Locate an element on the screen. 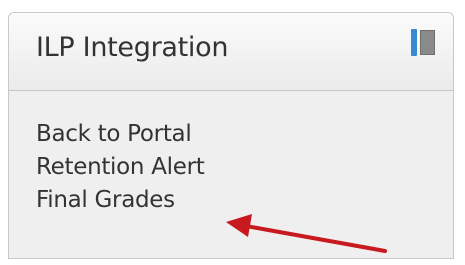  back-to-portal-link: Back to Portal is located at coordinates (114, 134).